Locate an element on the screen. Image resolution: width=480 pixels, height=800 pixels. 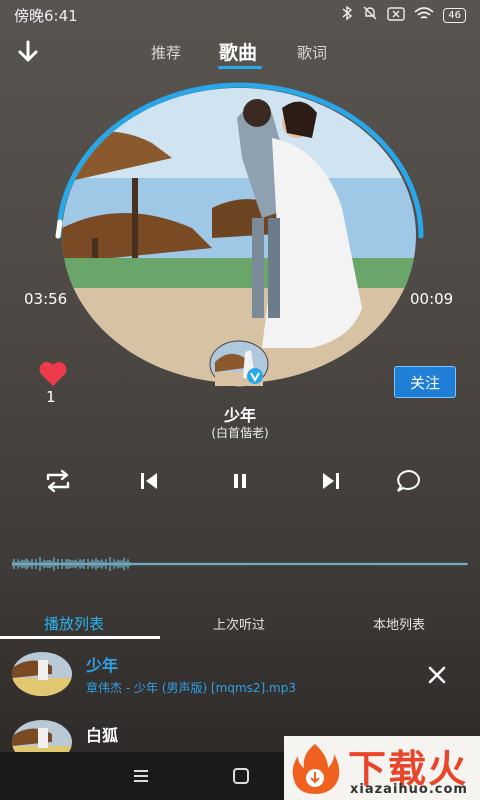
list-item: 少年 章伟杰 - 少年 (男声版) [mqms2].mp3 is located at coordinates (240, 675).